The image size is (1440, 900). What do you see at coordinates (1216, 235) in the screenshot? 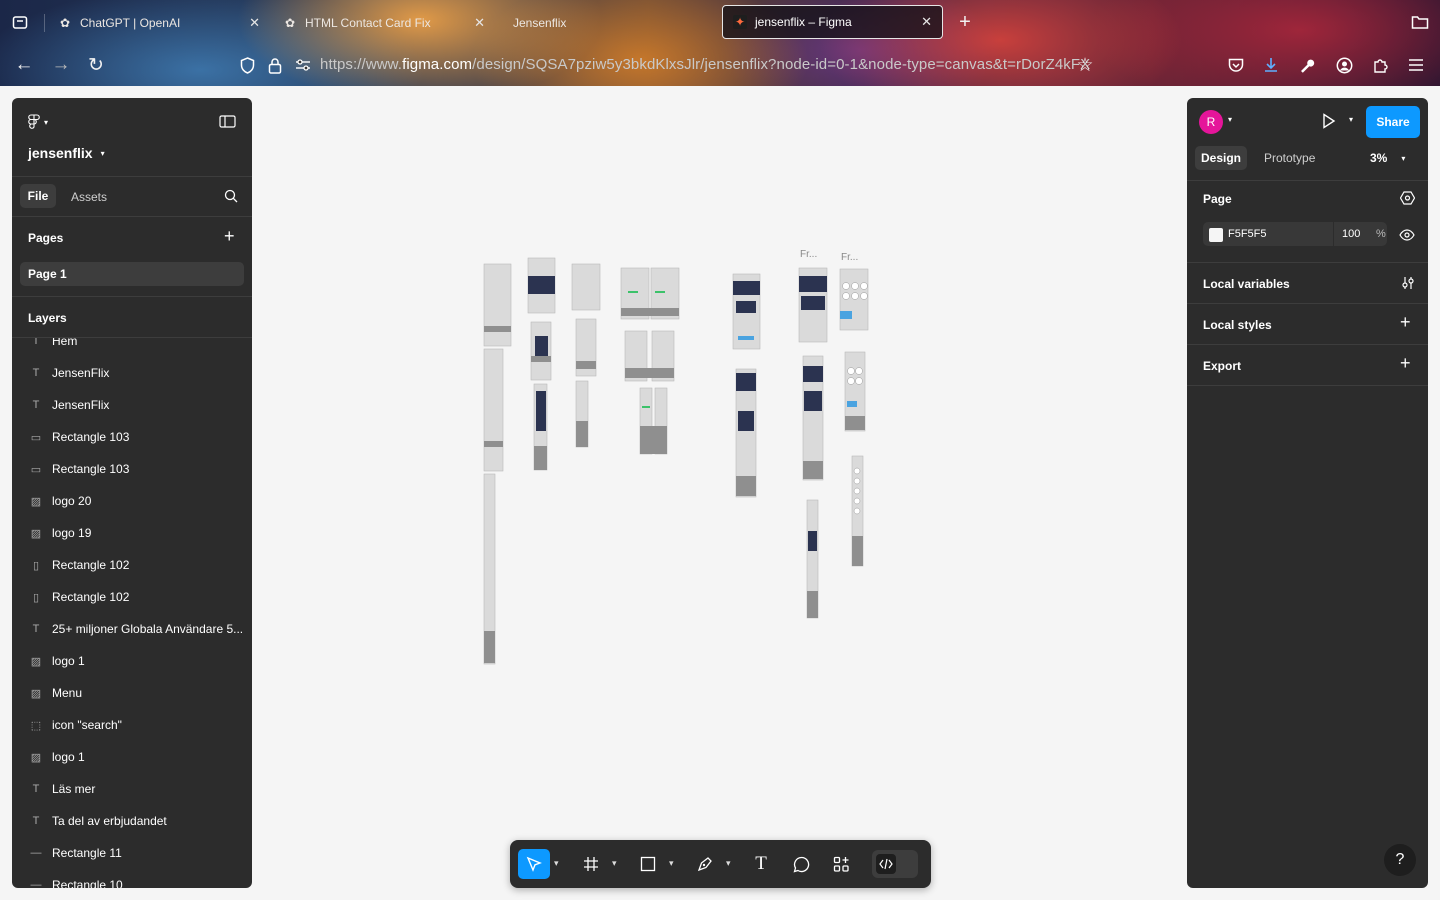
I see `color-swatch` at bounding box center [1216, 235].